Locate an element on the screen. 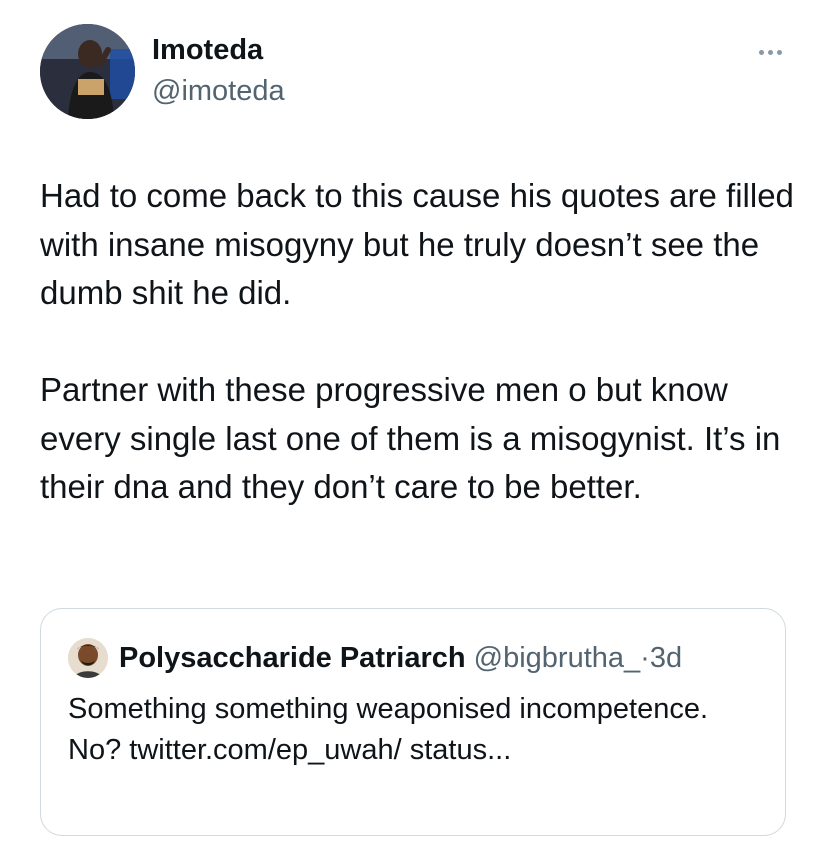 This screenshot has height=858, width=828. author-avatar is located at coordinates (87, 71).